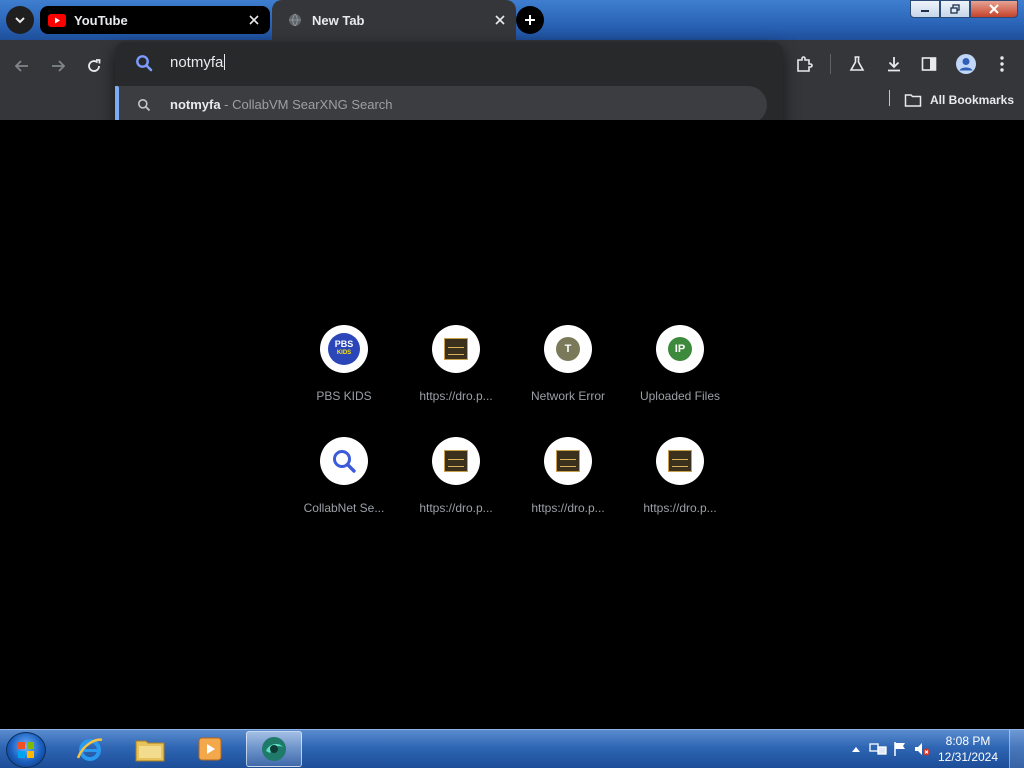 Image resolution: width=1024 pixels, height=768 pixels. I want to click on show-hidden-icons-button, so click(856, 749).